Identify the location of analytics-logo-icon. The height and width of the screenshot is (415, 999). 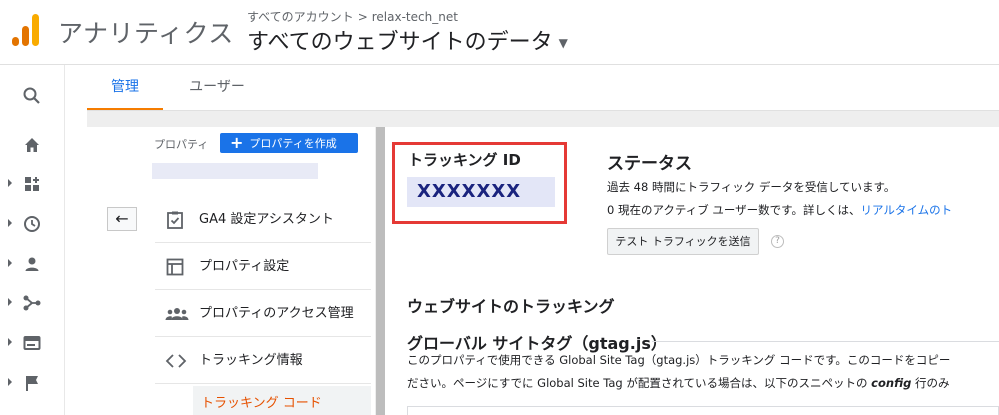
(27, 30).